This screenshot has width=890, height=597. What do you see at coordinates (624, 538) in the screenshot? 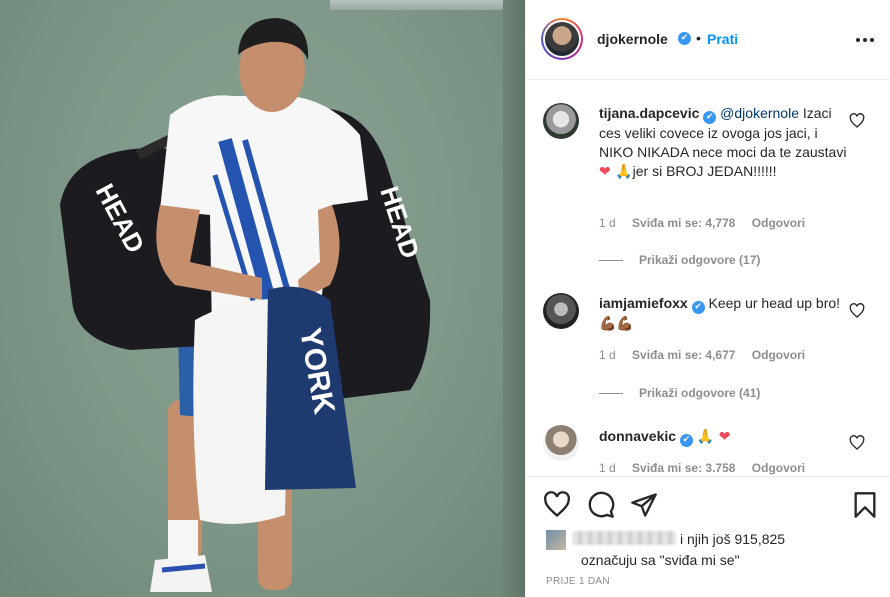
I see `liker-username-blurred` at bounding box center [624, 538].